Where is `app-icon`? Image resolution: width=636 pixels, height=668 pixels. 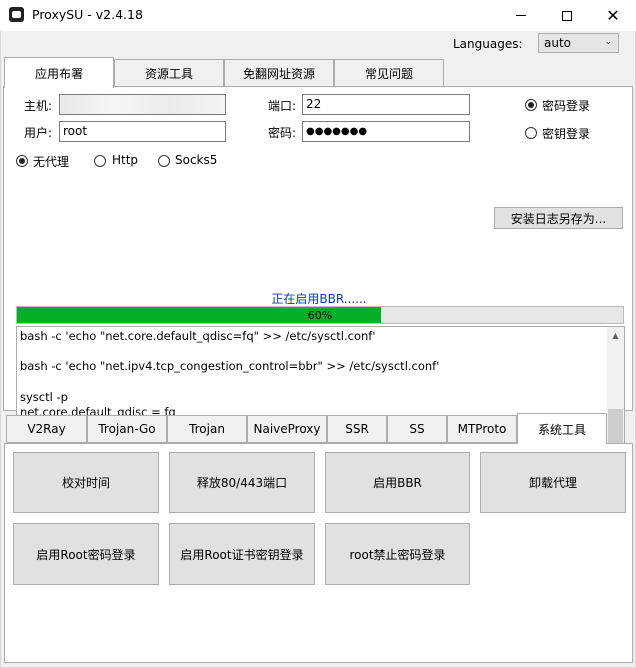
app-icon is located at coordinates (16, 14).